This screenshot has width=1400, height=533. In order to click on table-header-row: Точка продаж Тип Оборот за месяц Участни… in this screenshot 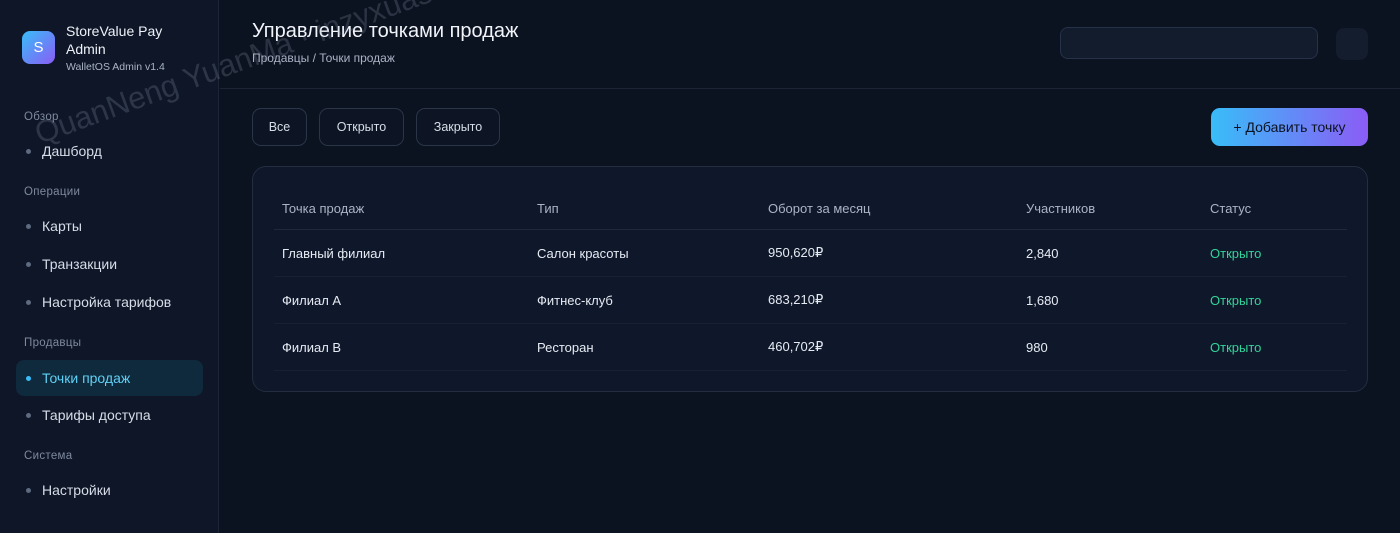, I will do `click(810, 208)`.